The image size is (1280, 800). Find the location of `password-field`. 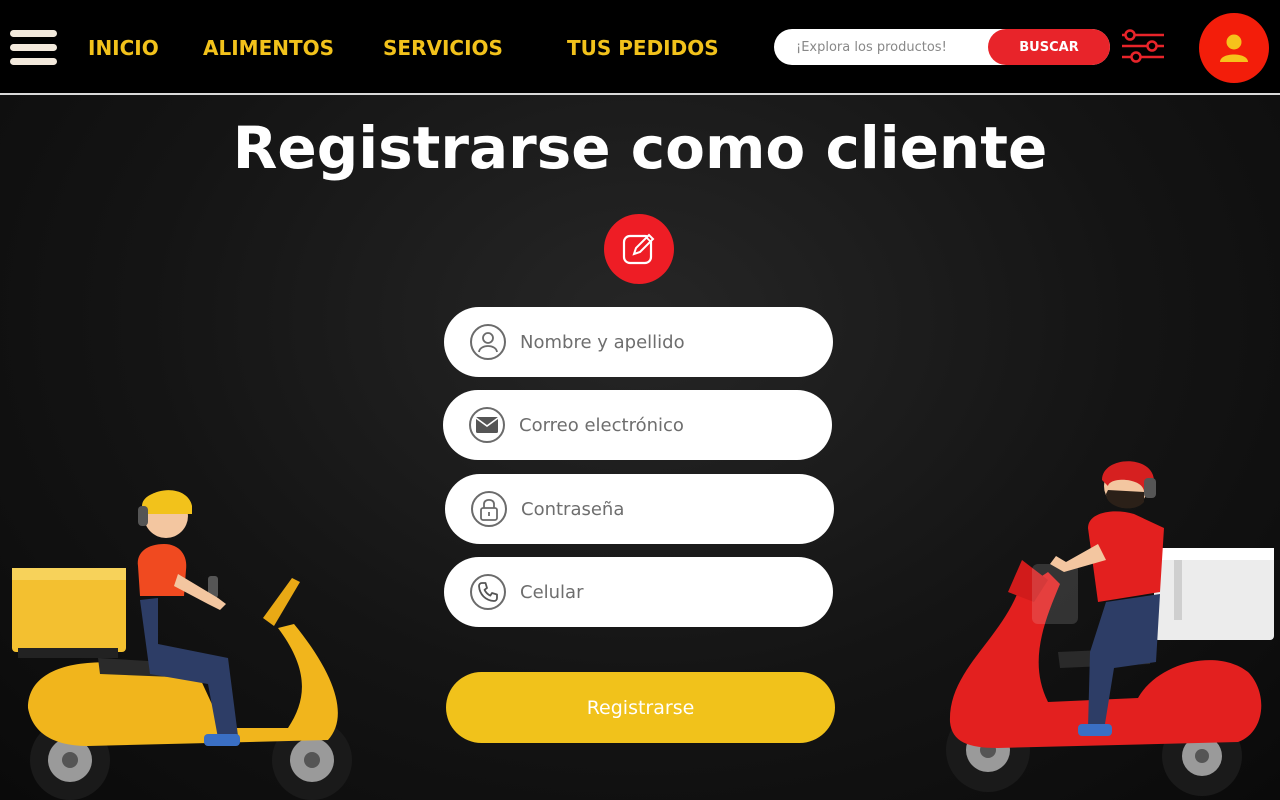

password-field is located at coordinates (639, 509).